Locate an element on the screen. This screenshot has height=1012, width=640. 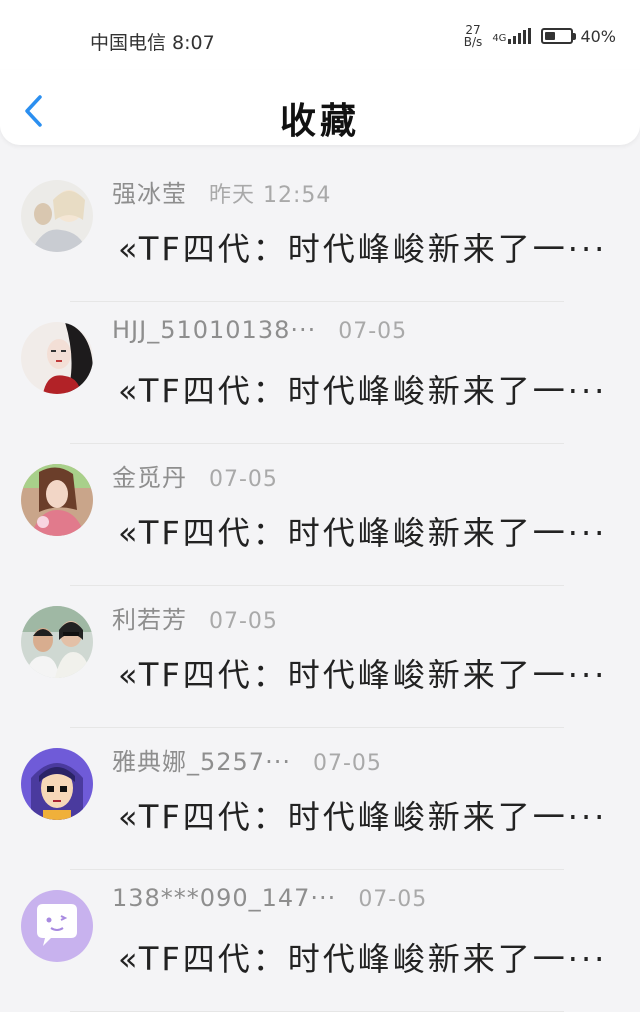
network-speed-unit: B/s is located at coordinates (473, 42).